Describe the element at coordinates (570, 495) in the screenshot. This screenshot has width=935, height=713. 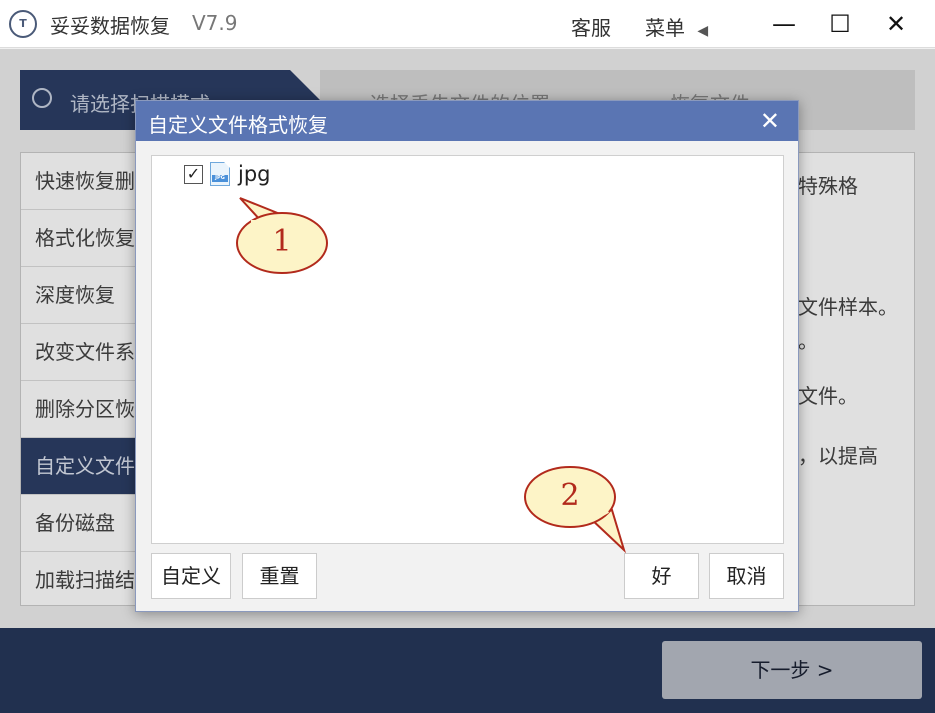
I see `callout-number-2: 2` at that location.